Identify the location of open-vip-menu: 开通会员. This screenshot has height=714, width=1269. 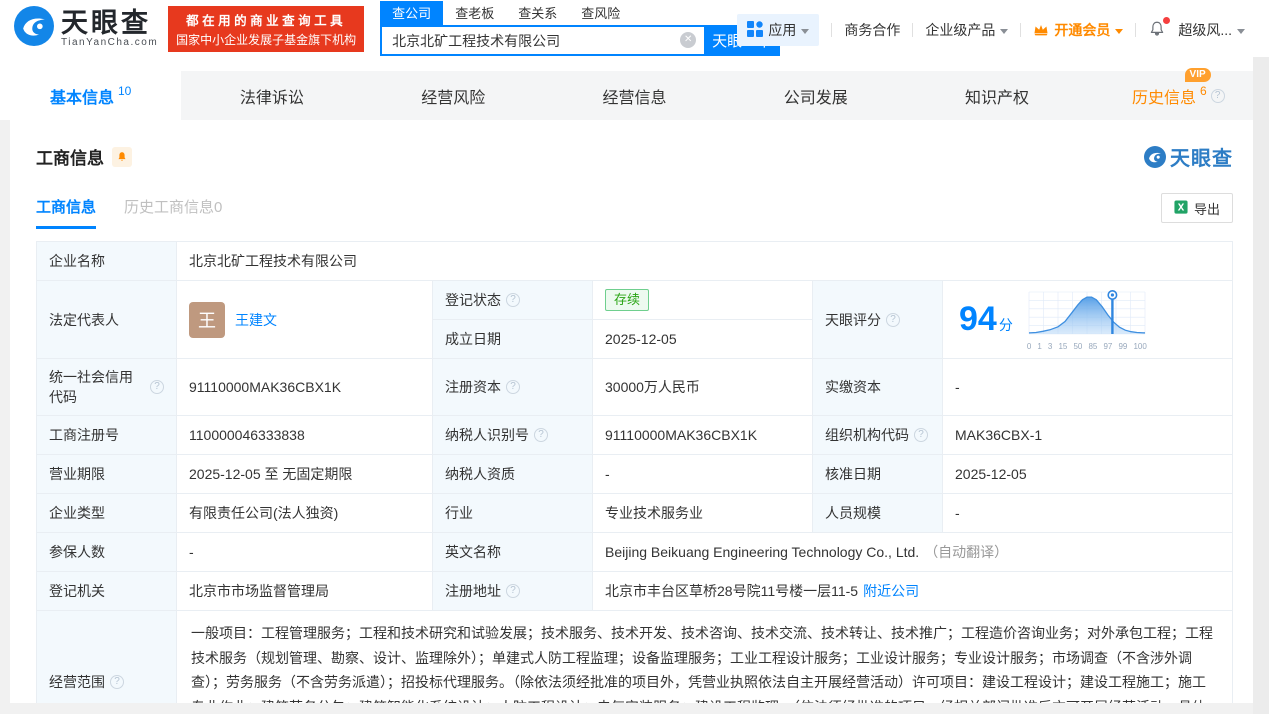
(1078, 30).